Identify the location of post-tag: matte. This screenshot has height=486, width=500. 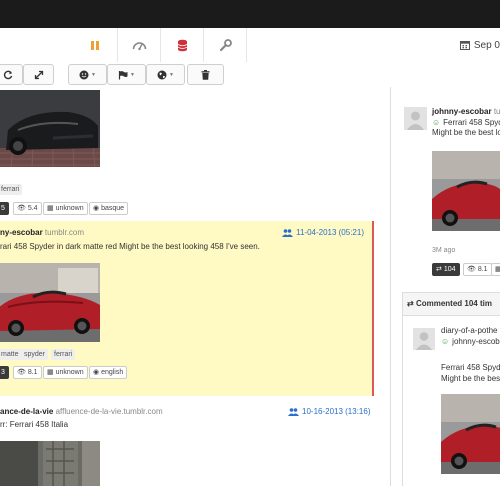
(11, 354).